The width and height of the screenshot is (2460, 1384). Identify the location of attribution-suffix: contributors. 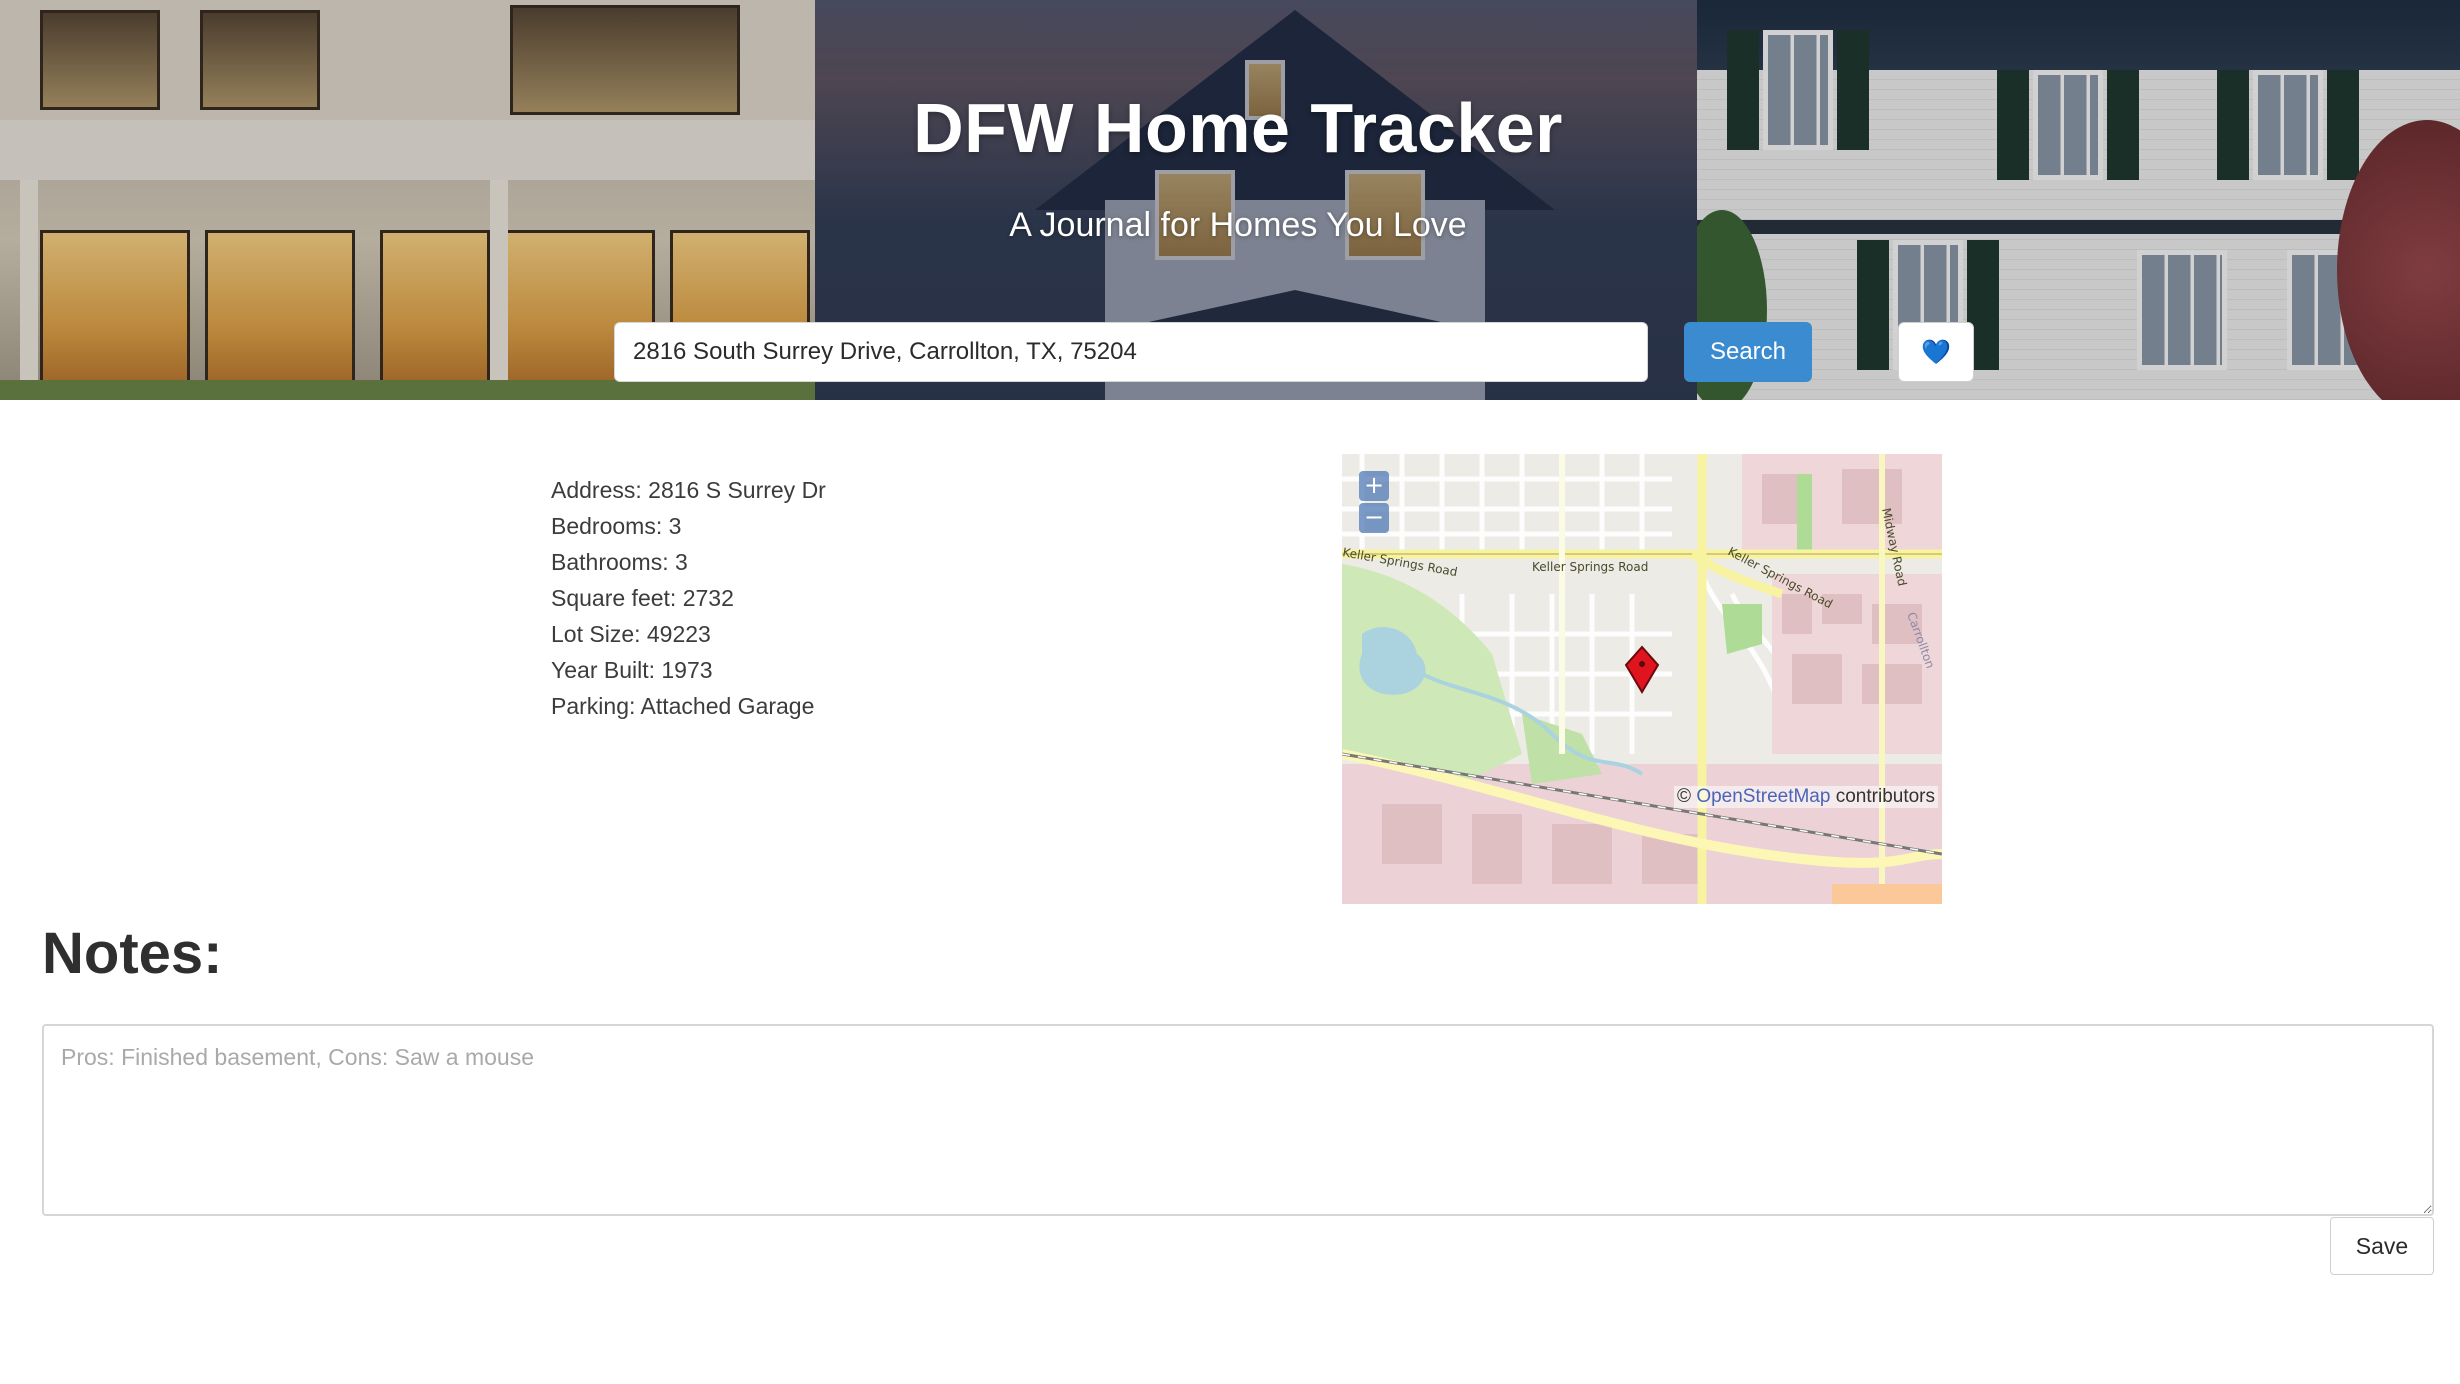
(1882, 796).